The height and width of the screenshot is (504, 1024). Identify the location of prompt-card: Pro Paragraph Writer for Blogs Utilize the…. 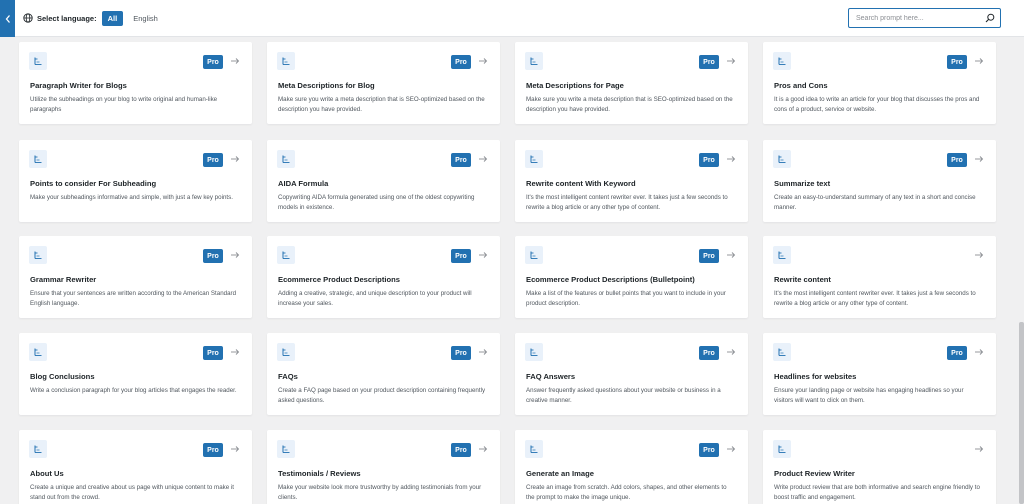
(135, 83).